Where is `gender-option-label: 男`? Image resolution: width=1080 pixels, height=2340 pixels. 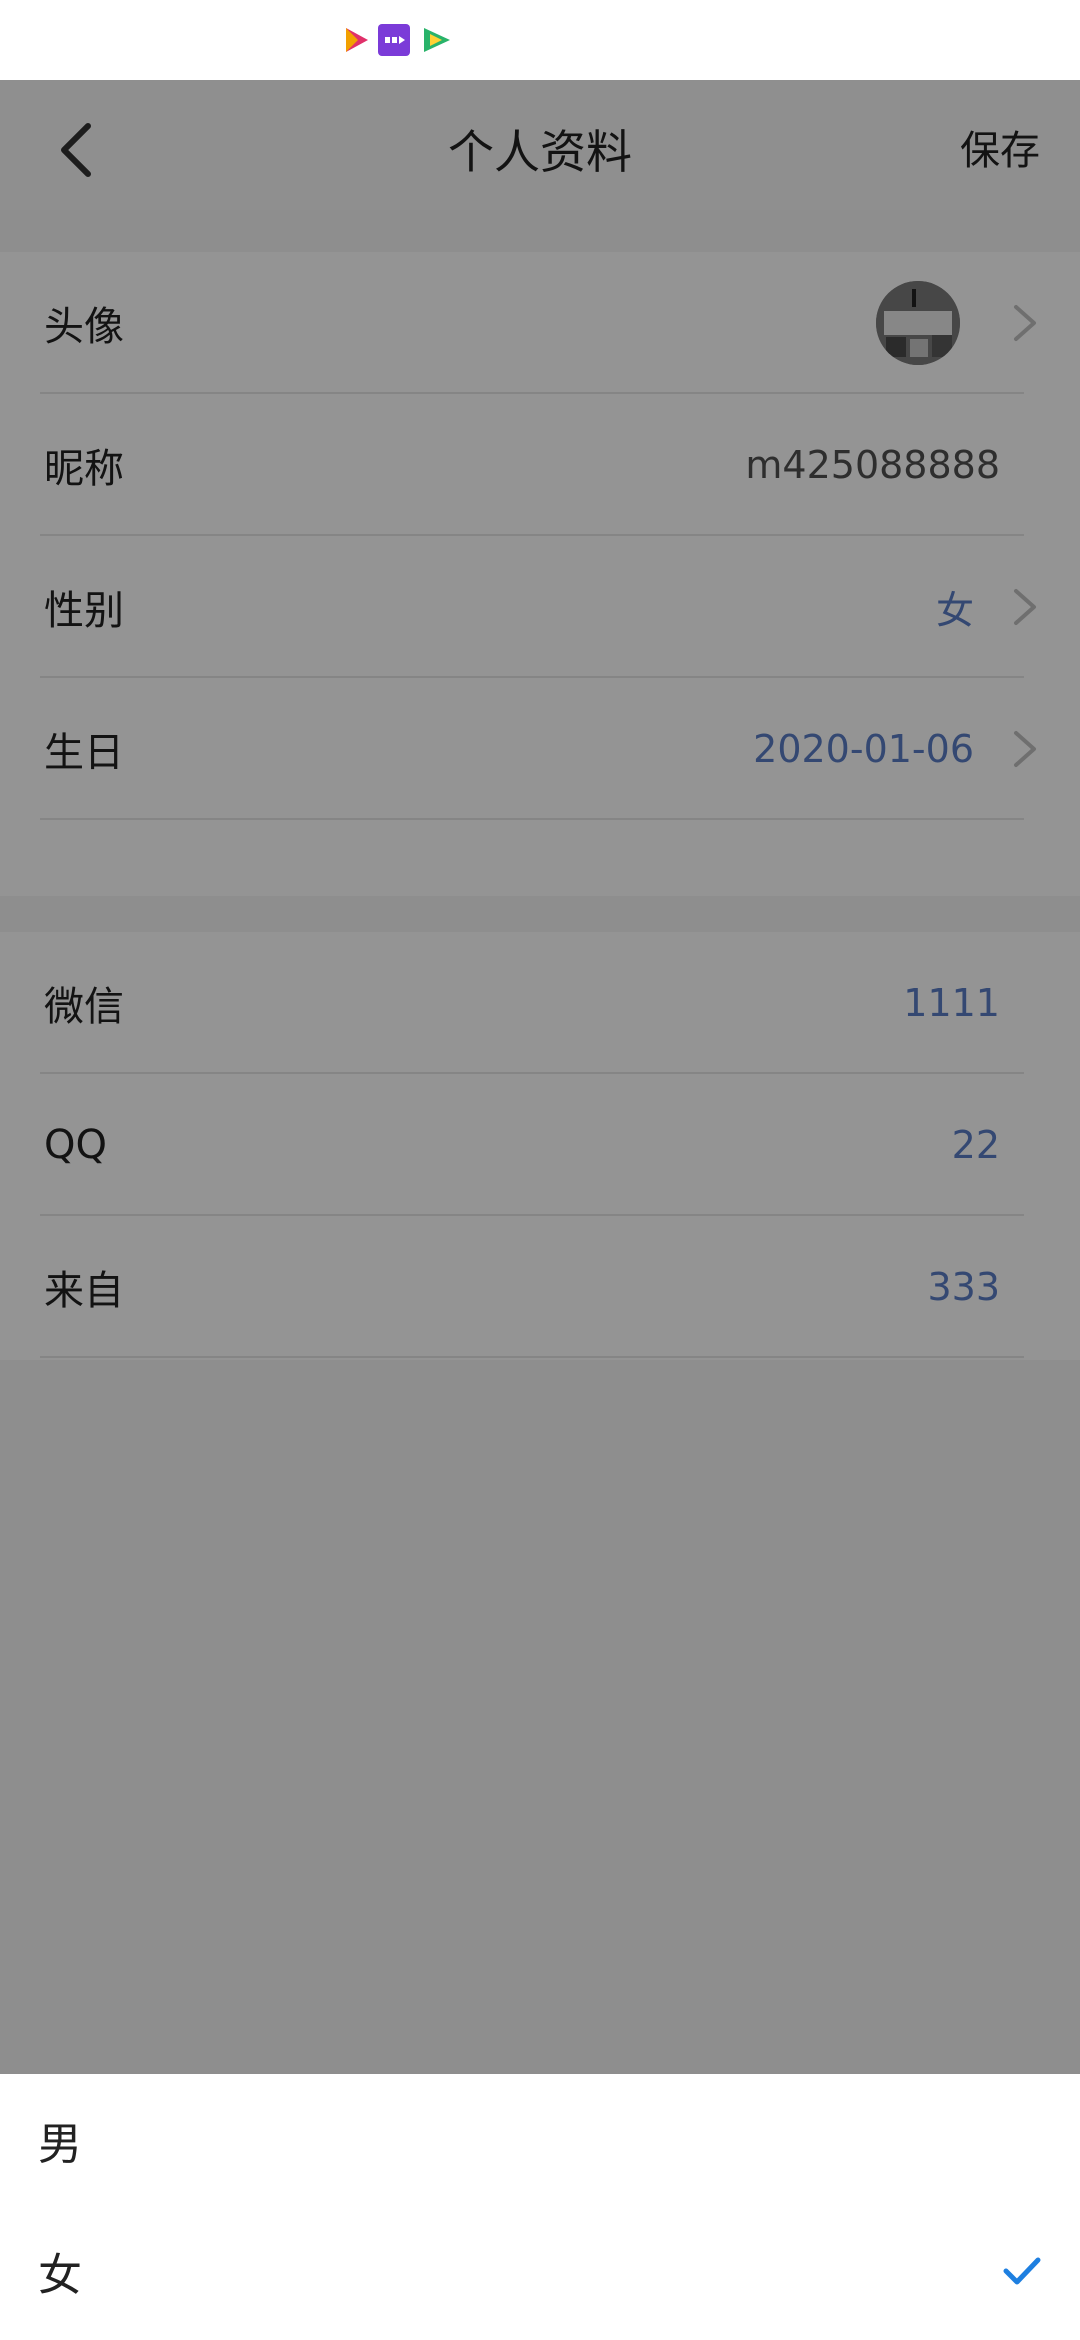
gender-option-label: 男 is located at coordinates (60, 2144).